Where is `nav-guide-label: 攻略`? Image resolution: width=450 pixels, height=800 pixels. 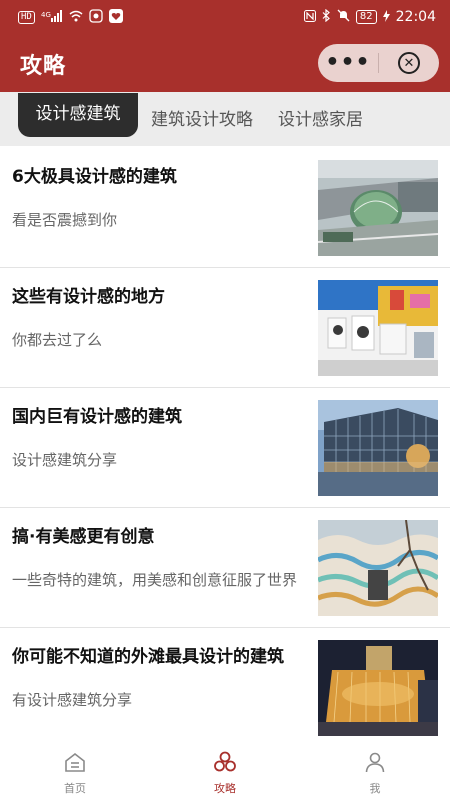
nav-guide-label: 攻略 is located at coordinates (225, 788).